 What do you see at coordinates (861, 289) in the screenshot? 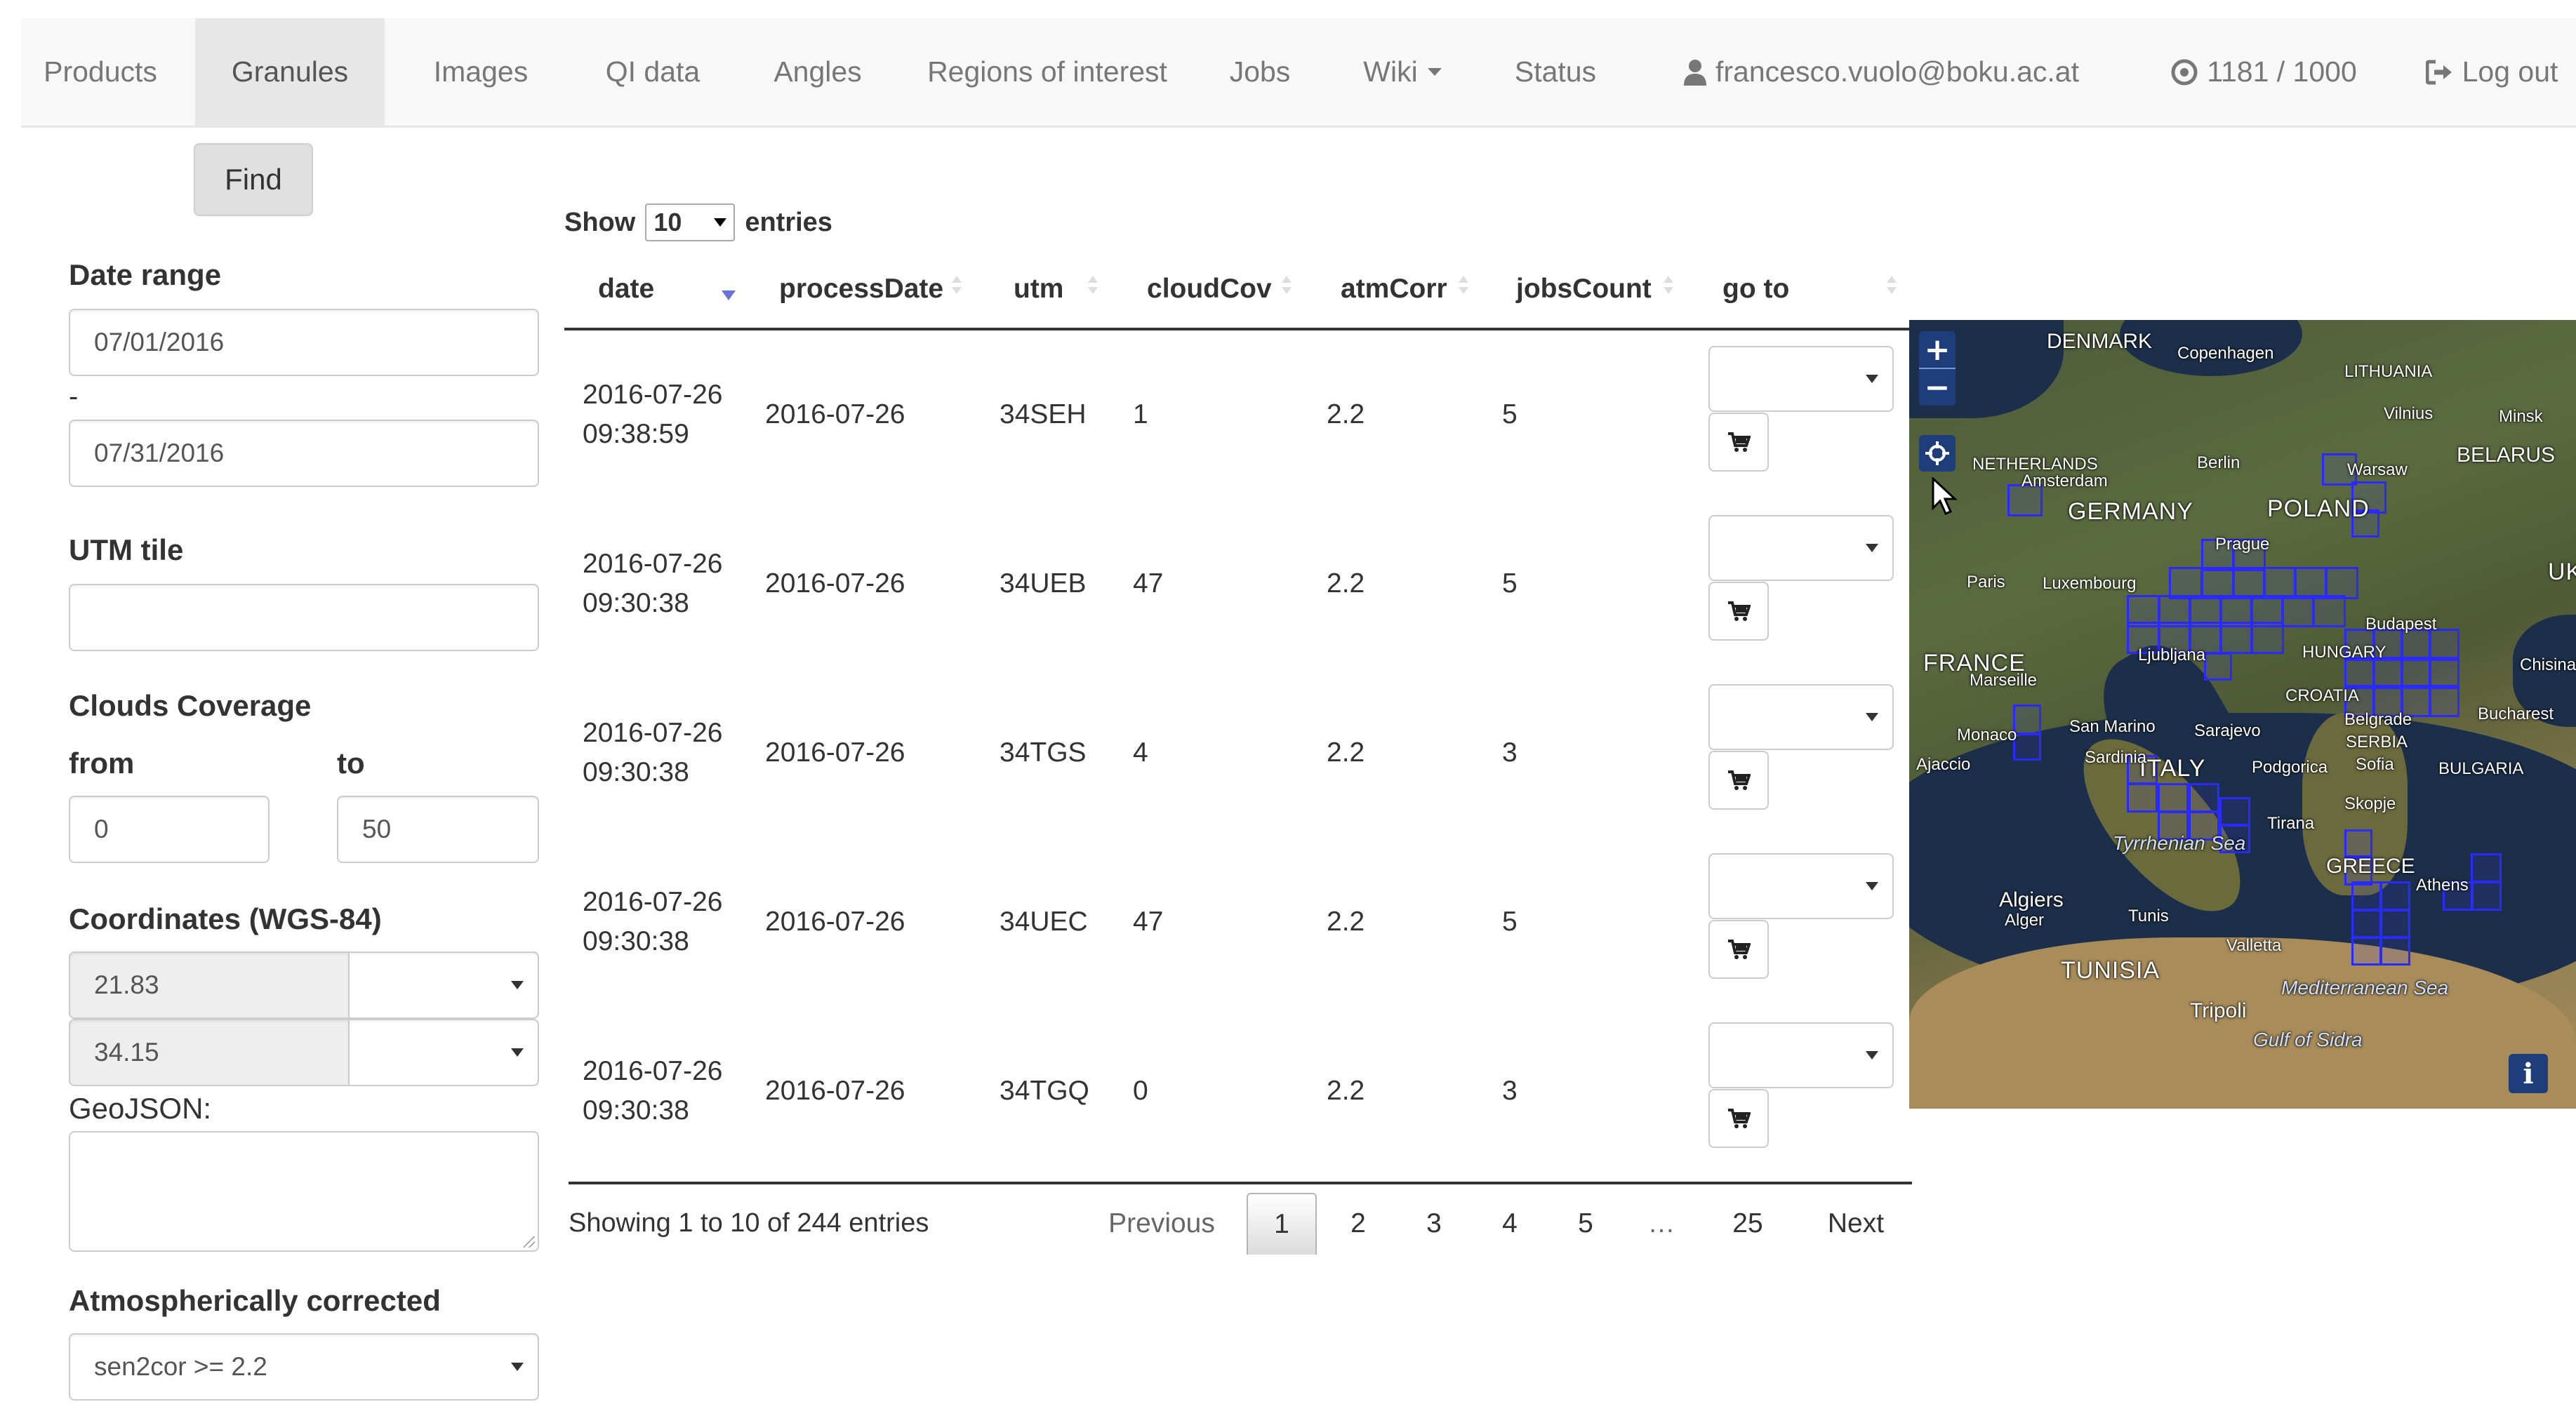
I see `column-header-processdate: processDate` at bounding box center [861, 289].